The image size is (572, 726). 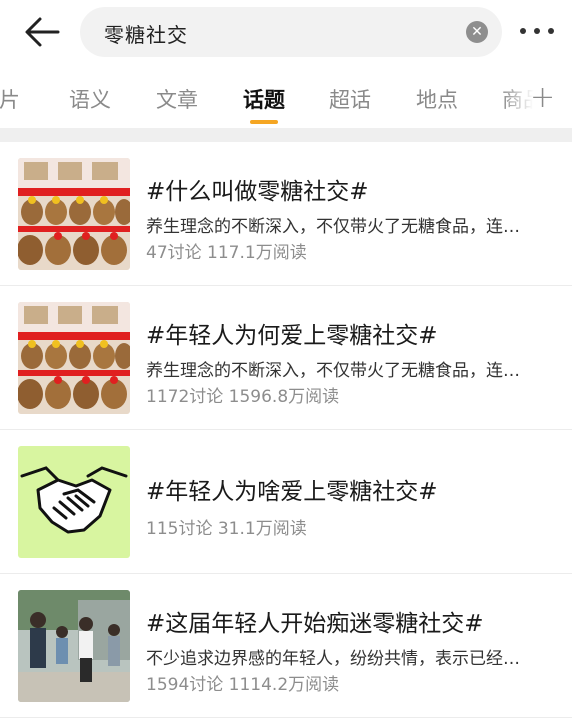 What do you see at coordinates (264, 122) in the screenshot?
I see `active-tab-indicator` at bounding box center [264, 122].